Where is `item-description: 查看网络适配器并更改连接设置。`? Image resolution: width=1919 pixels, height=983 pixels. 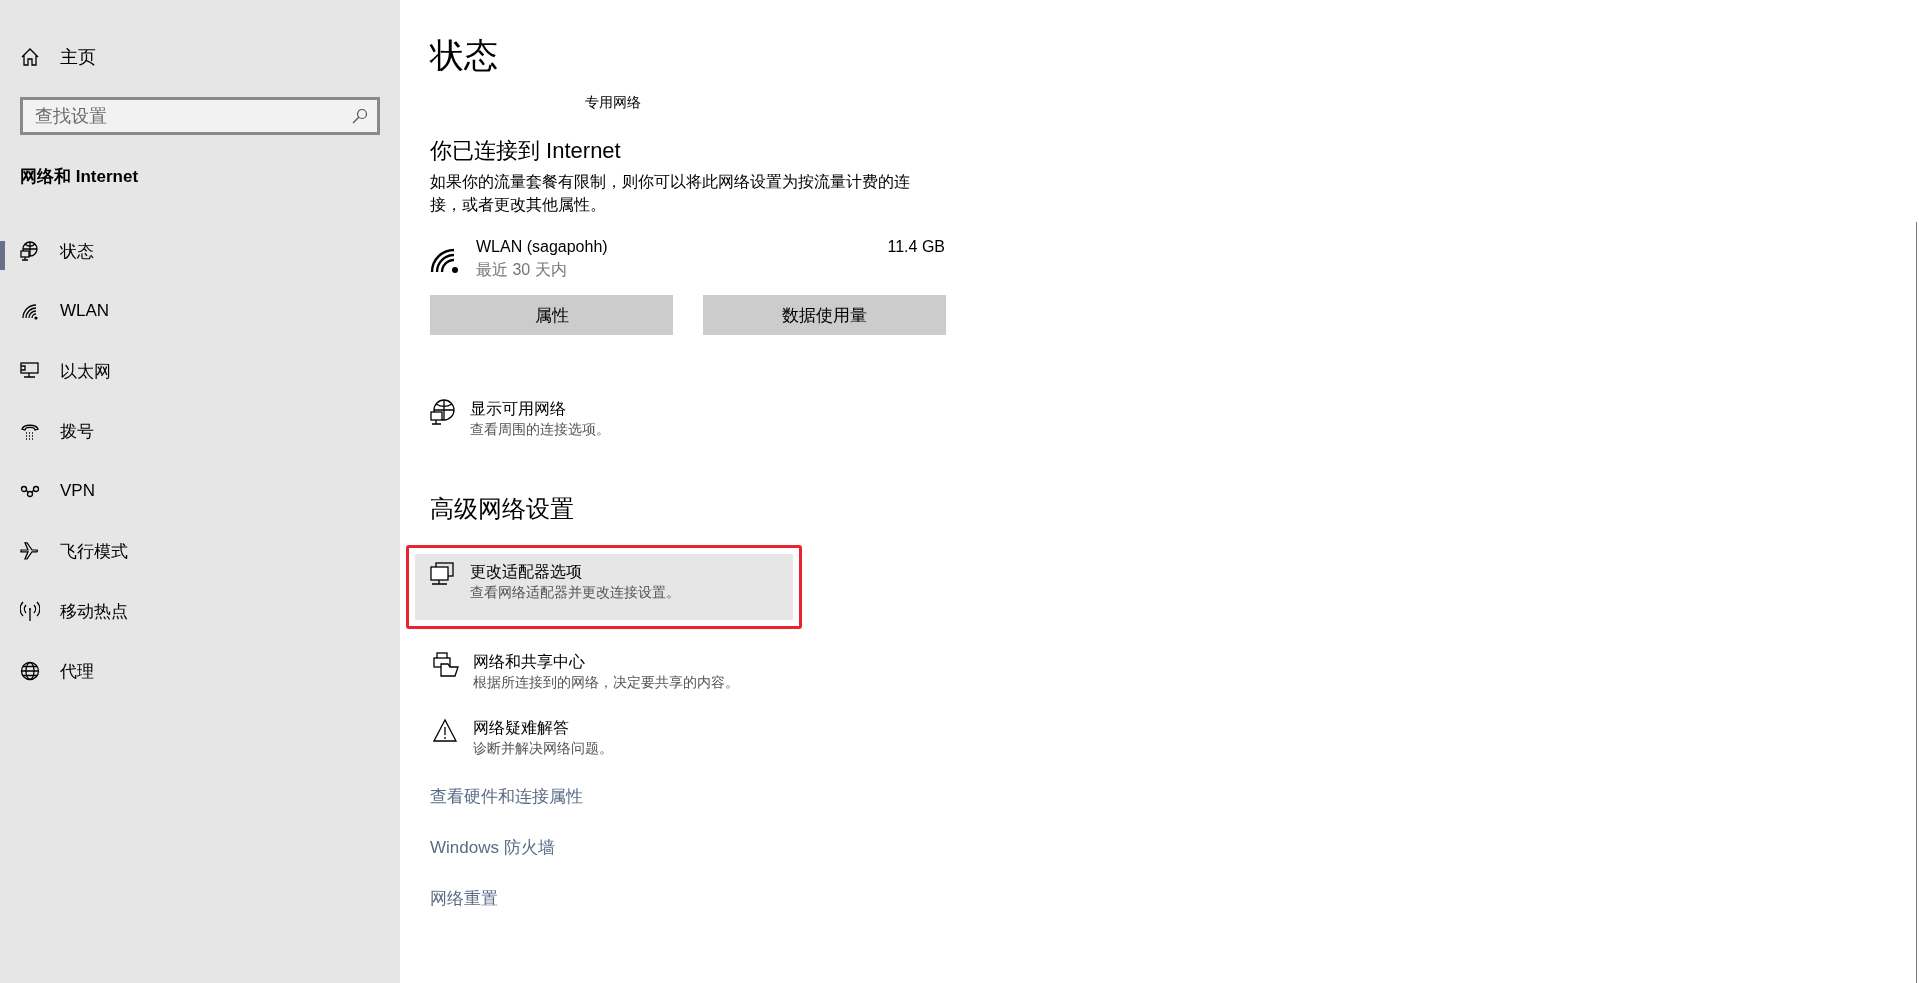
item-description: 查看网络适配器并更改连接设置。 is located at coordinates (575, 593).